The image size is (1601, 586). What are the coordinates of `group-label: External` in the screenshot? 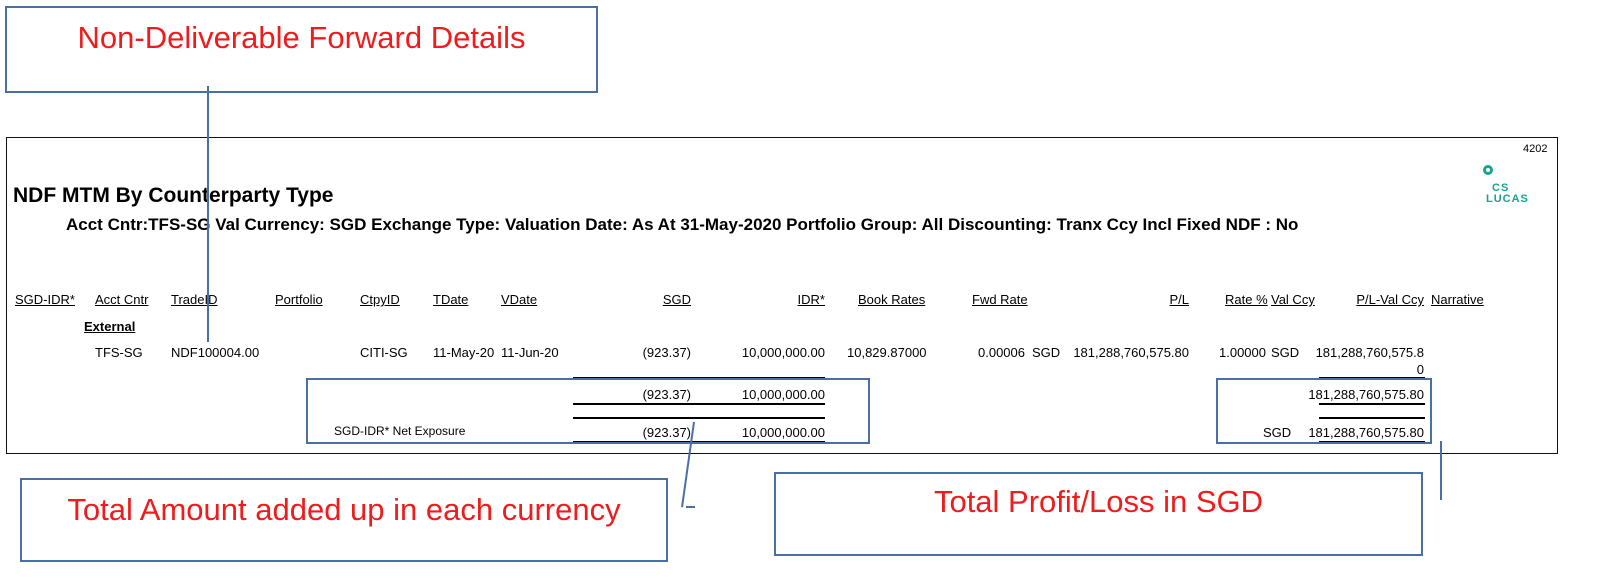 It's located at (110, 326).